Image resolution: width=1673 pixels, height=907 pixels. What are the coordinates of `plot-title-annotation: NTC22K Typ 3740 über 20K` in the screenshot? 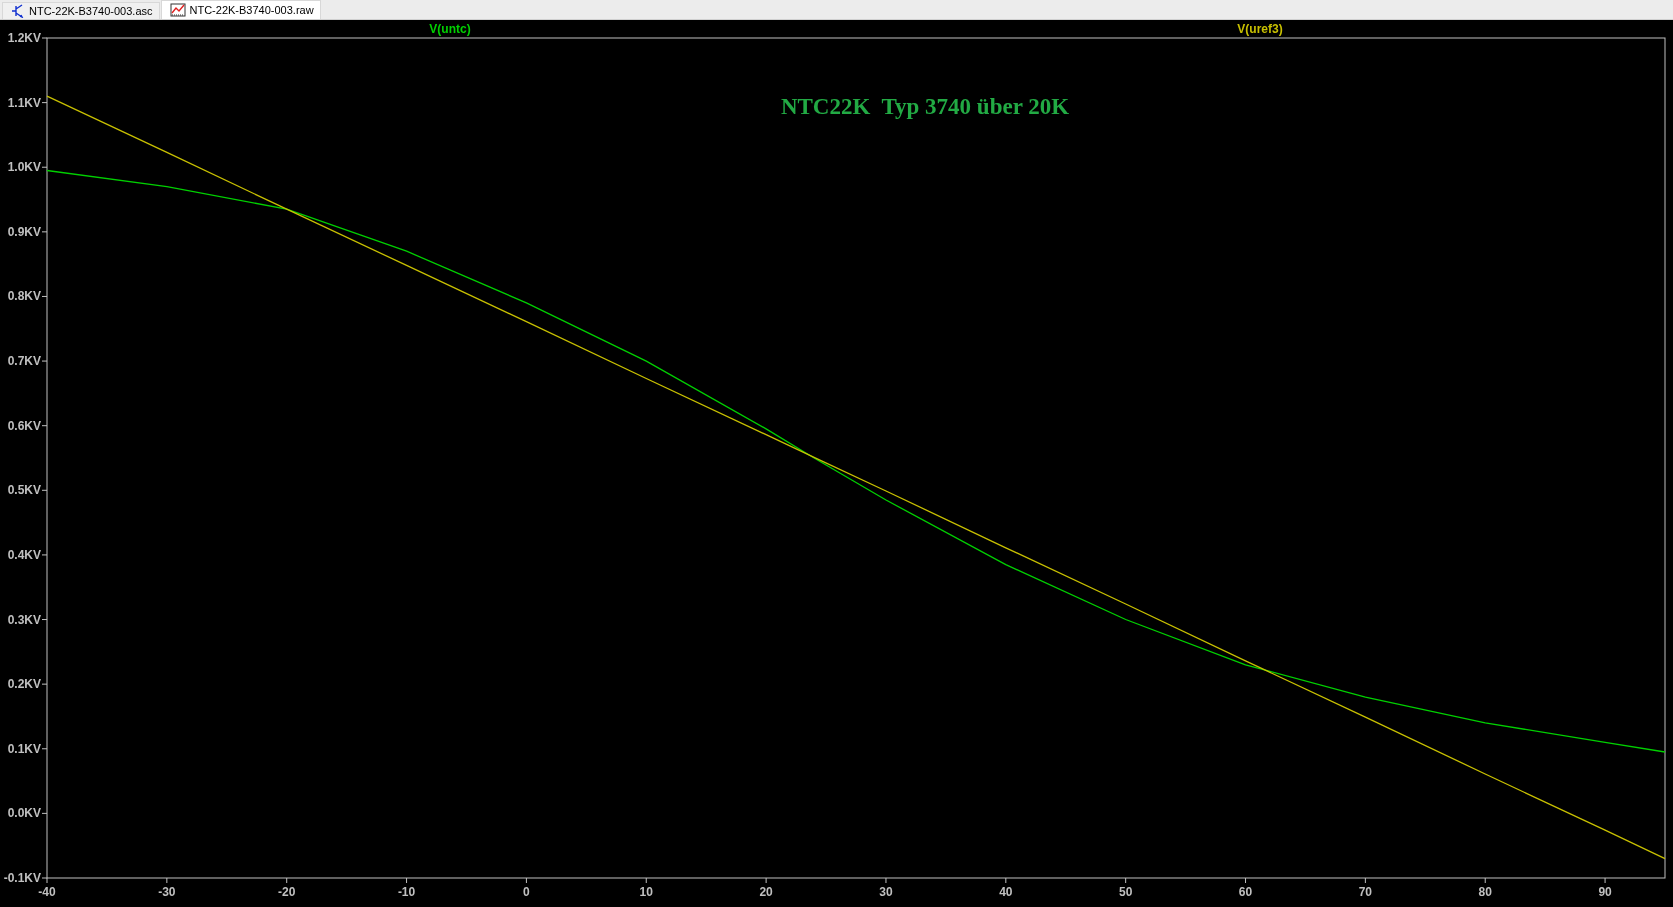 It's located at (925, 106).